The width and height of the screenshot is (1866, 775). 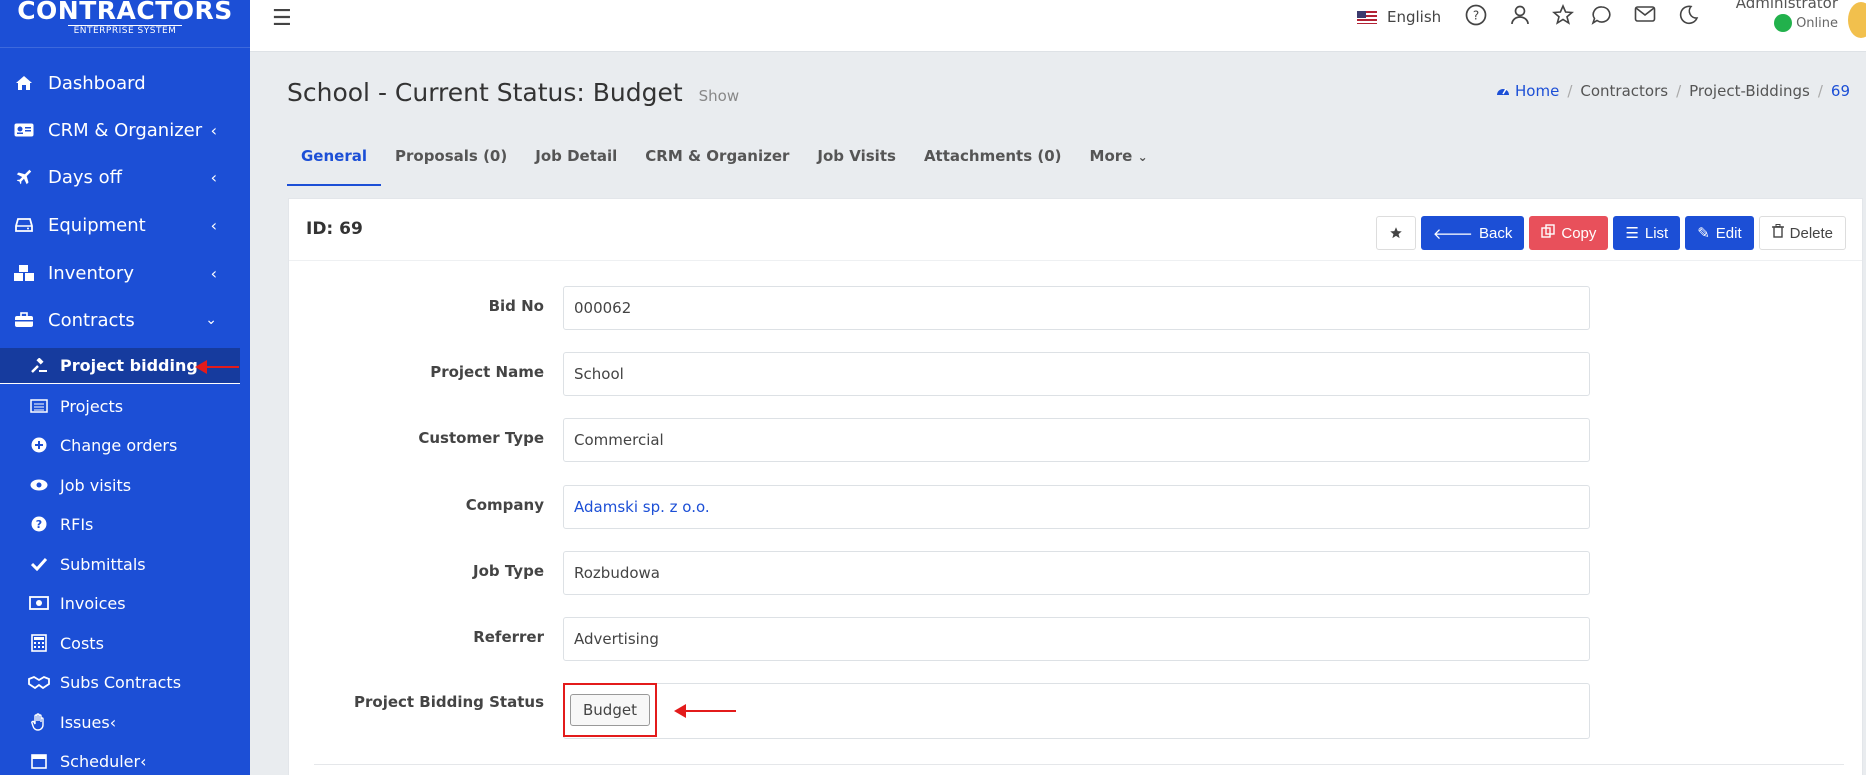 What do you see at coordinates (1579, 233) in the screenshot?
I see `copy-label: Copy` at bounding box center [1579, 233].